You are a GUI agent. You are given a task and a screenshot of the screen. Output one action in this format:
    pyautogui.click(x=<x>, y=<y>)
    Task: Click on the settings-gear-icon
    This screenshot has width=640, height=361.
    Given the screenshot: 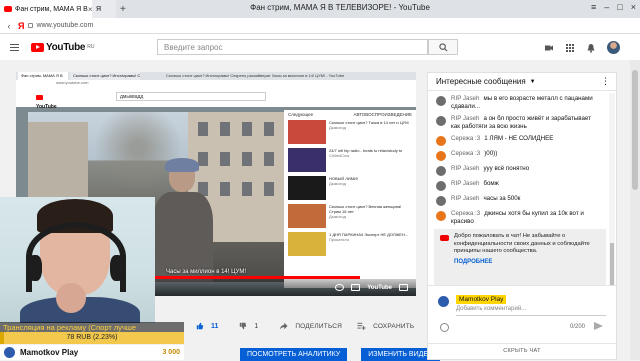 What is the action you would take?
    pyautogui.click(x=340, y=287)
    